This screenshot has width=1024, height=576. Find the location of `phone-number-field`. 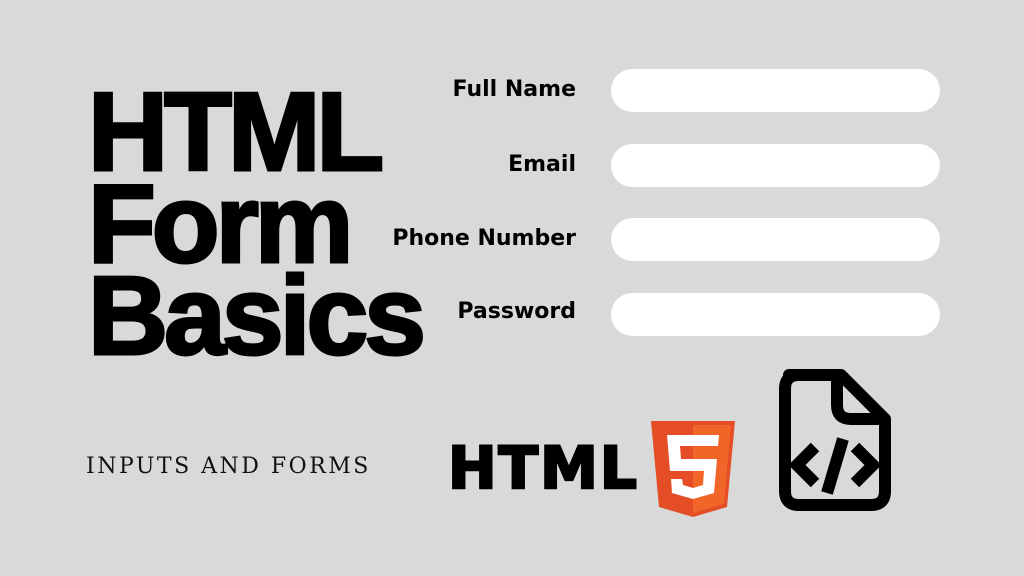

phone-number-field is located at coordinates (775, 239).